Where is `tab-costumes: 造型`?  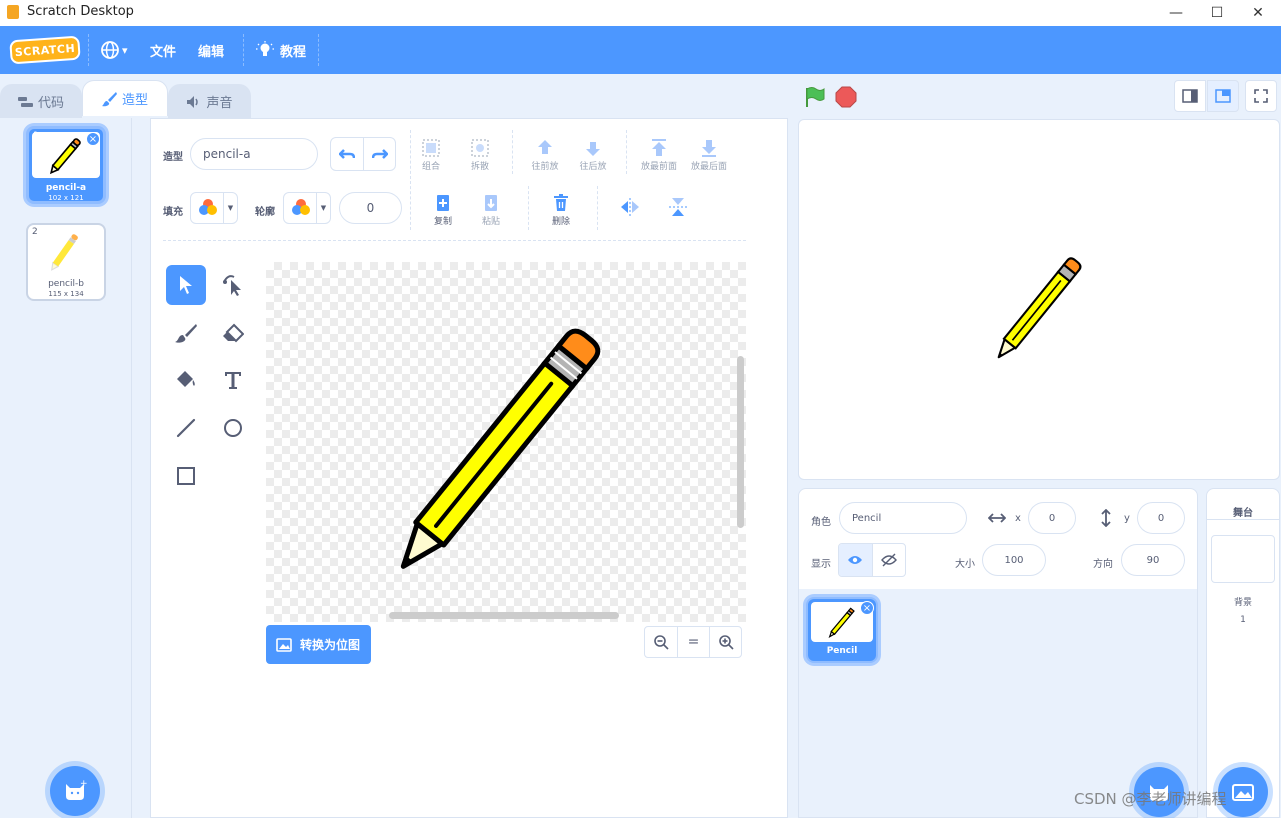
tab-costumes: 造型 is located at coordinates (125, 98).